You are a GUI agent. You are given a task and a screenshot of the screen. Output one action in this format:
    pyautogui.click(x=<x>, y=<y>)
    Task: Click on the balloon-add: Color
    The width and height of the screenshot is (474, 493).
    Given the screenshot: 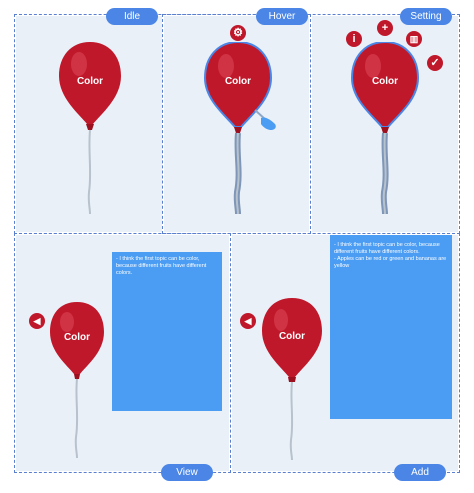 What is the action you would take?
    pyautogui.click(x=292, y=380)
    